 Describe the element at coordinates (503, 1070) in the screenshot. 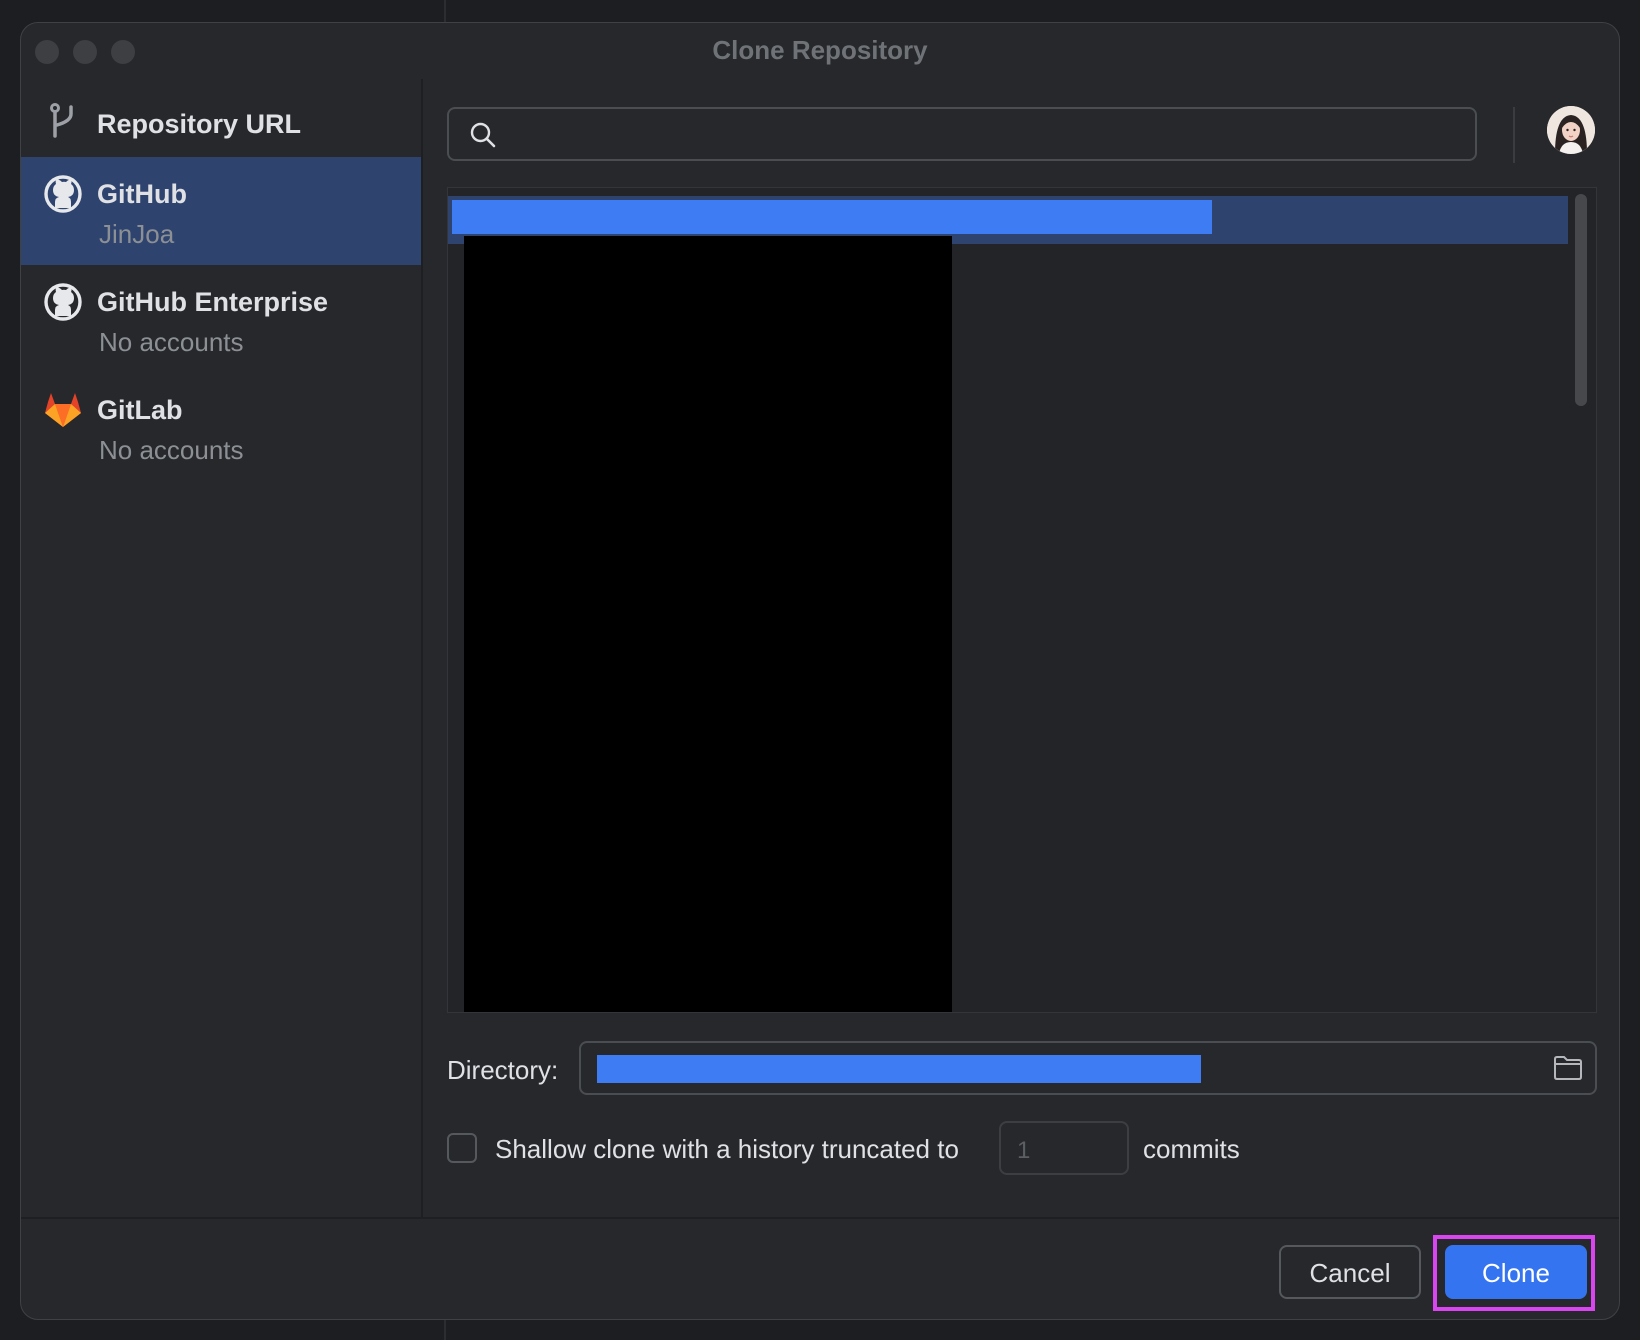

I see `directory-label: Directory:` at that location.